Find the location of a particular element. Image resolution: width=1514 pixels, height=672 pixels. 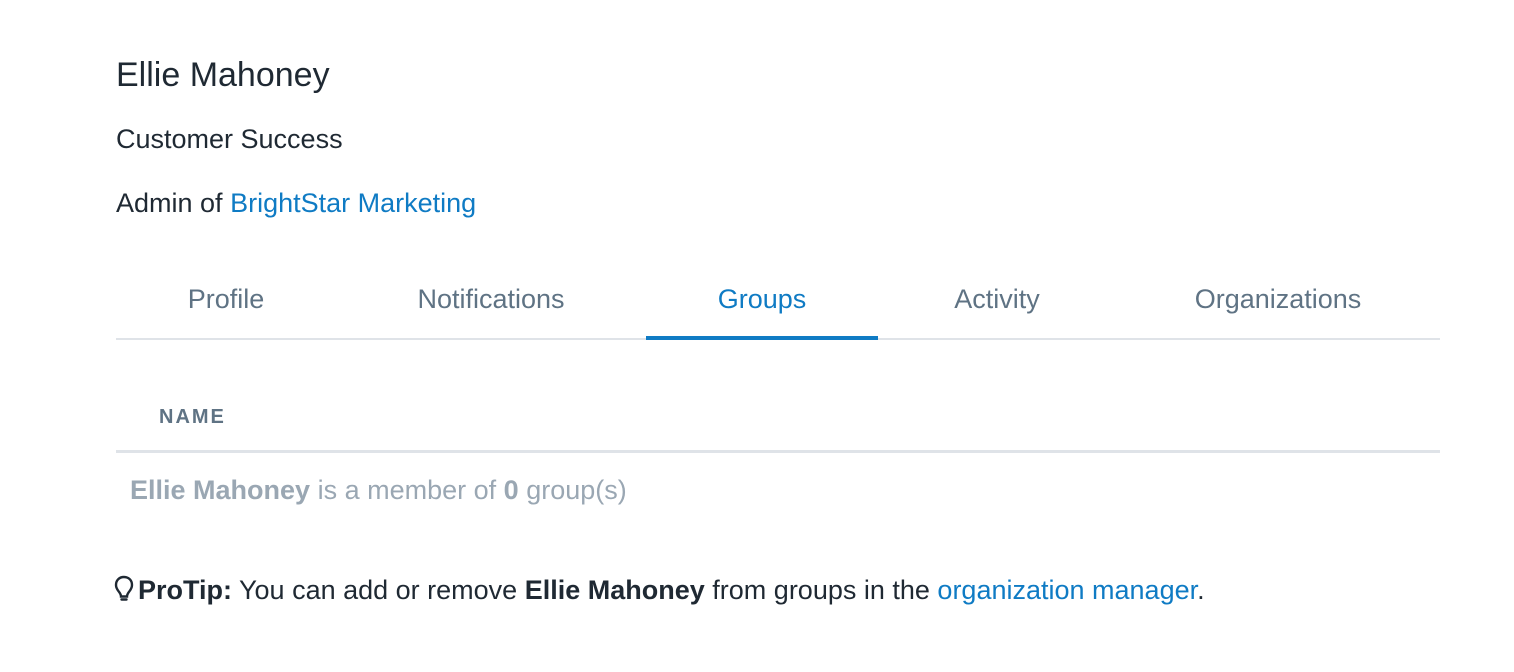

active-tab-indicator is located at coordinates (762, 338).